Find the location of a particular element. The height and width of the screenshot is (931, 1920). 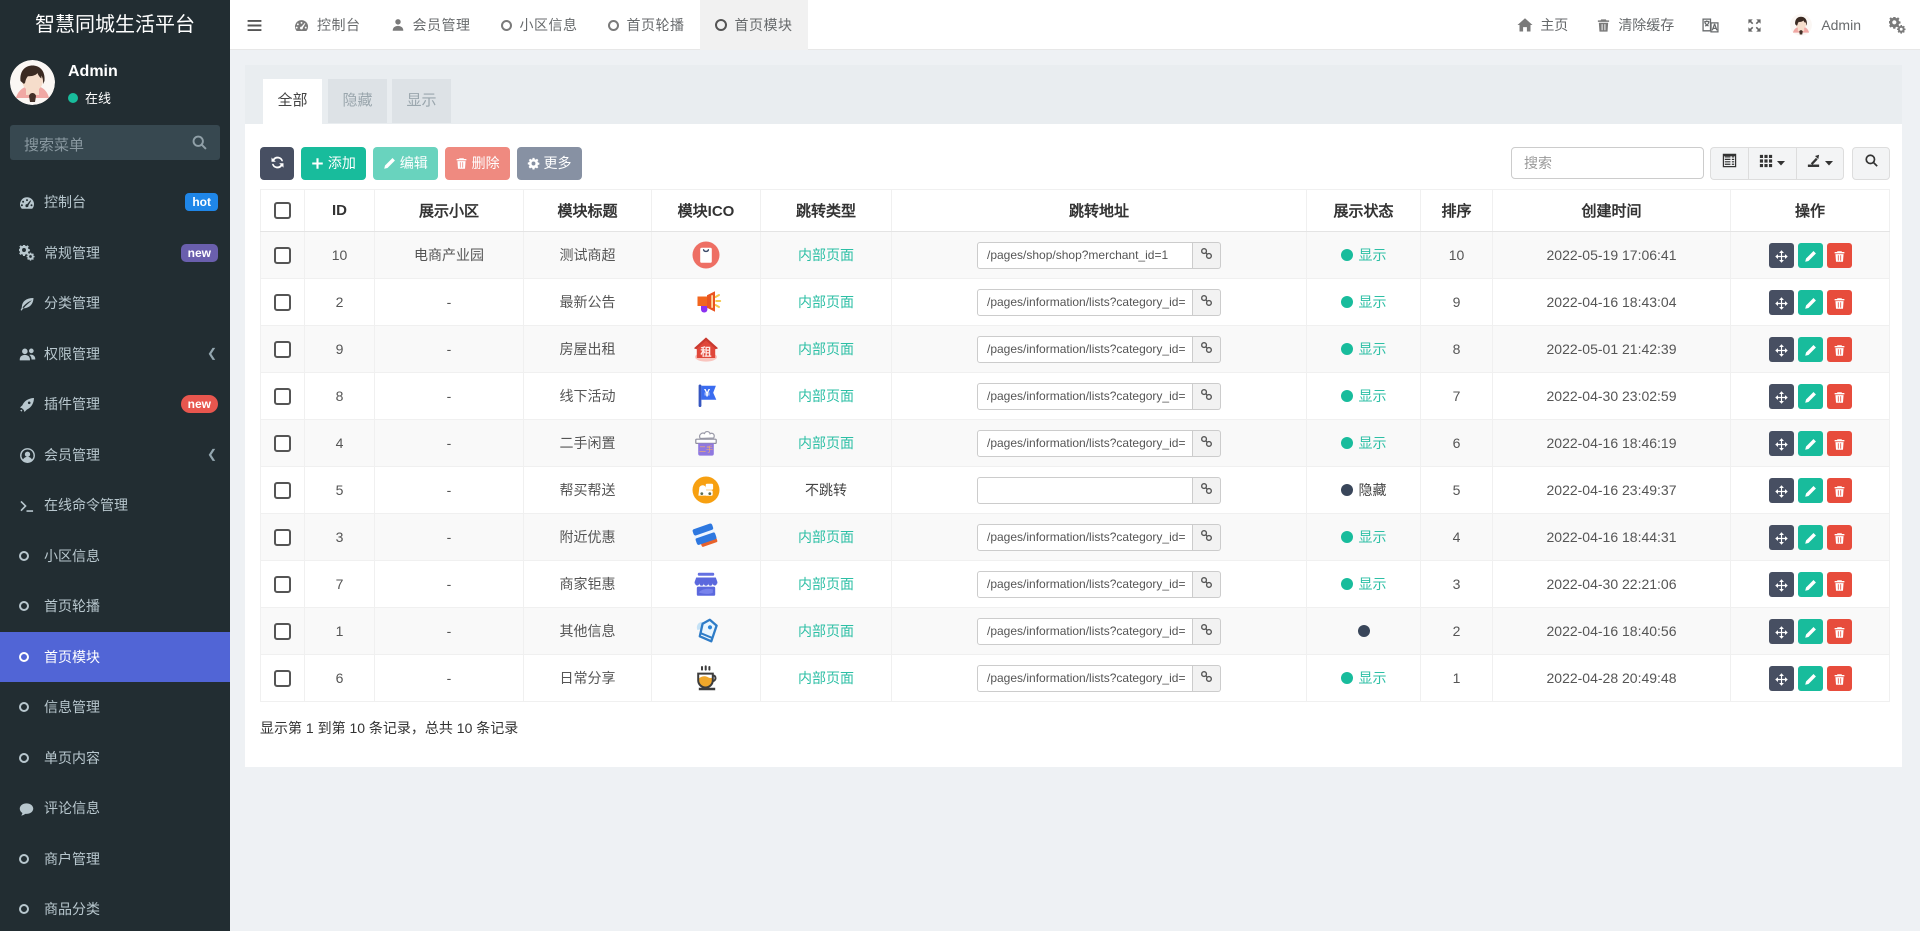

svg-text: 二手 is located at coordinates (706, 449).